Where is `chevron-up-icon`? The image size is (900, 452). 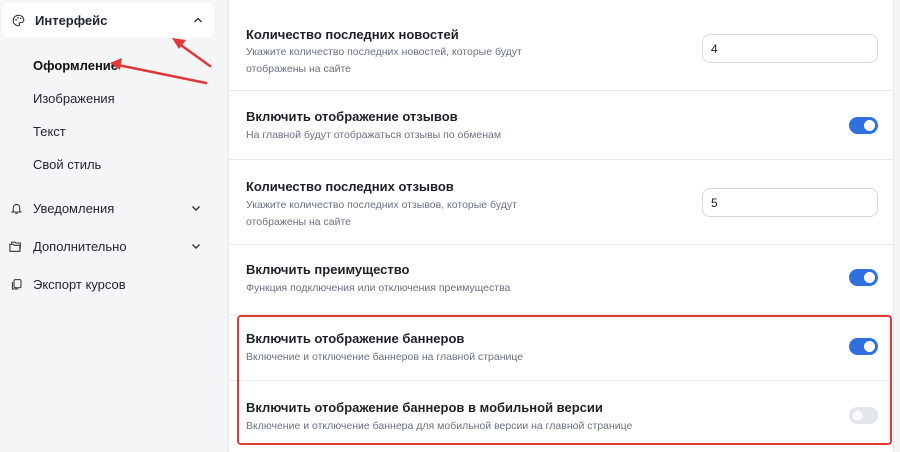
chevron-up-icon is located at coordinates (198, 20).